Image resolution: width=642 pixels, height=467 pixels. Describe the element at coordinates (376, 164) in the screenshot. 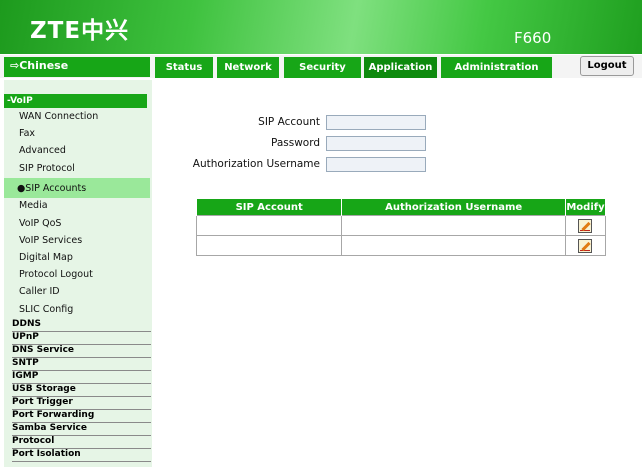

I see `authorization-username-input` at that location.